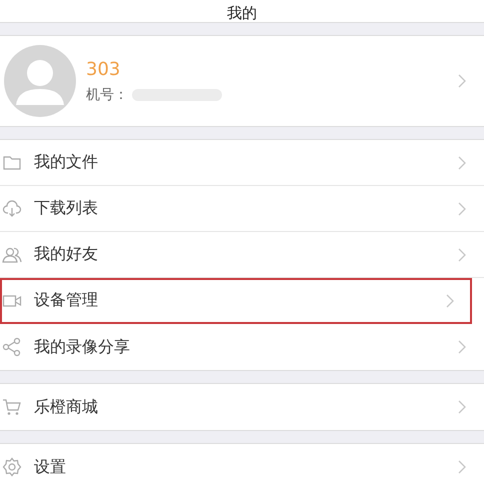 The height and width of the screenshot is (481, 484). I want to click on phone-label: 机号：, so click(107, 95).